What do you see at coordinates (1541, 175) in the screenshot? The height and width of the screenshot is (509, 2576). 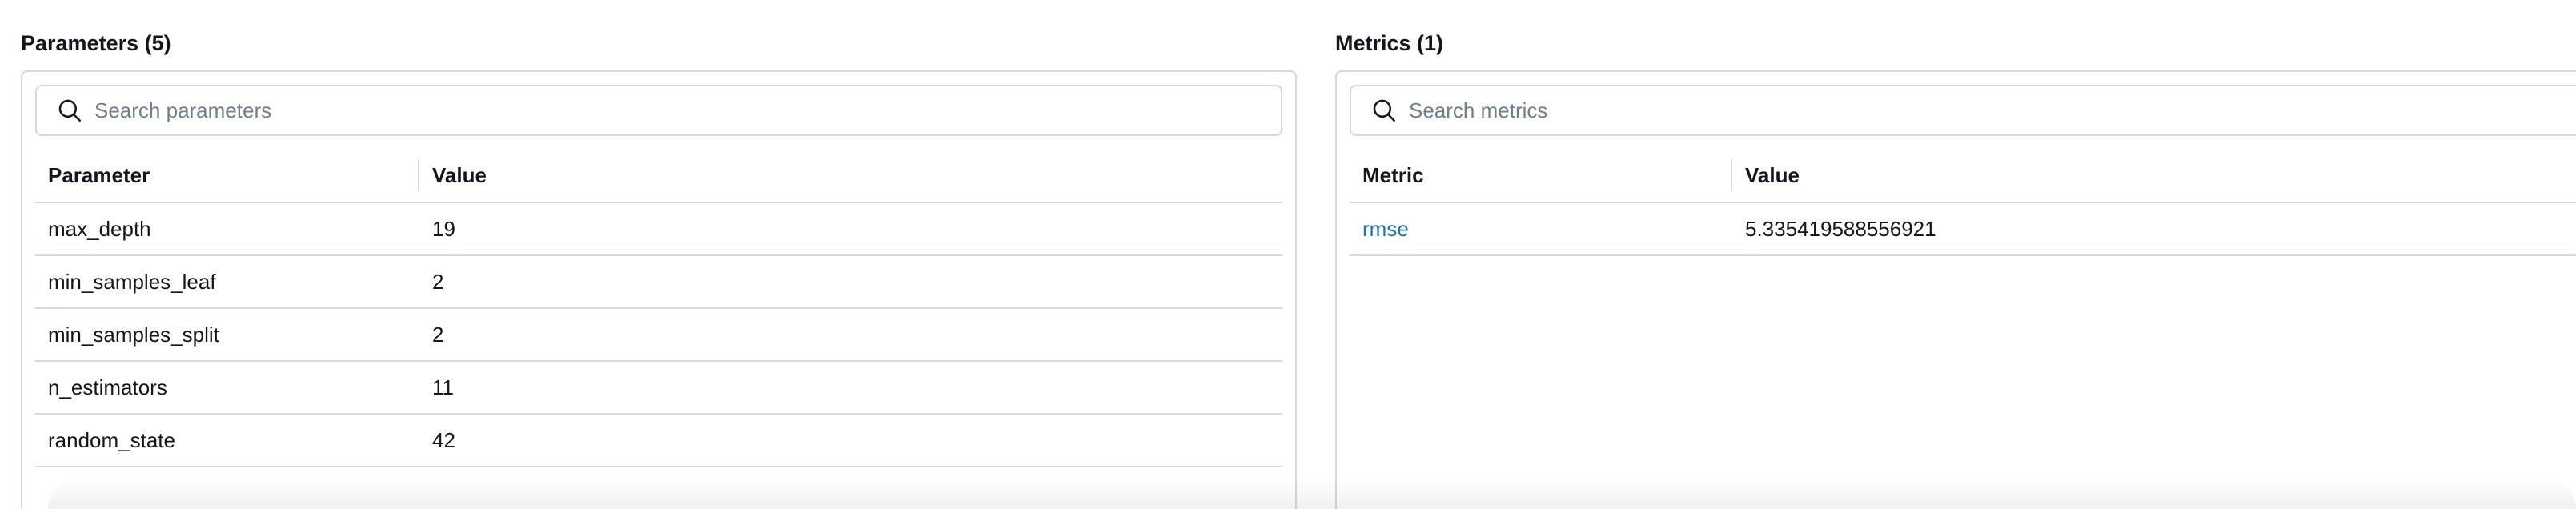 I see `column-header-metric: Metric` at bounding box center [1541, 175].